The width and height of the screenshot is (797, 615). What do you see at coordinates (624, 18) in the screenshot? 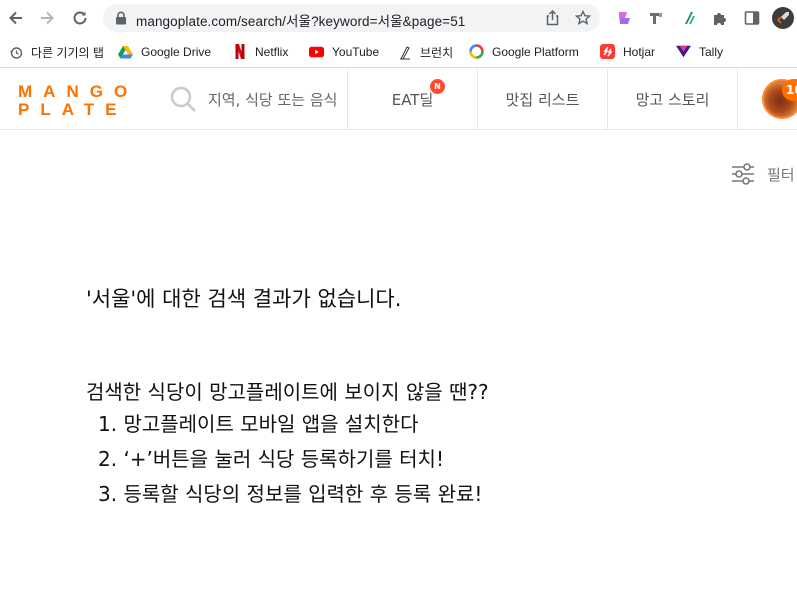
I see `extension-shortcut-icon` at bounding box center [624, 18].